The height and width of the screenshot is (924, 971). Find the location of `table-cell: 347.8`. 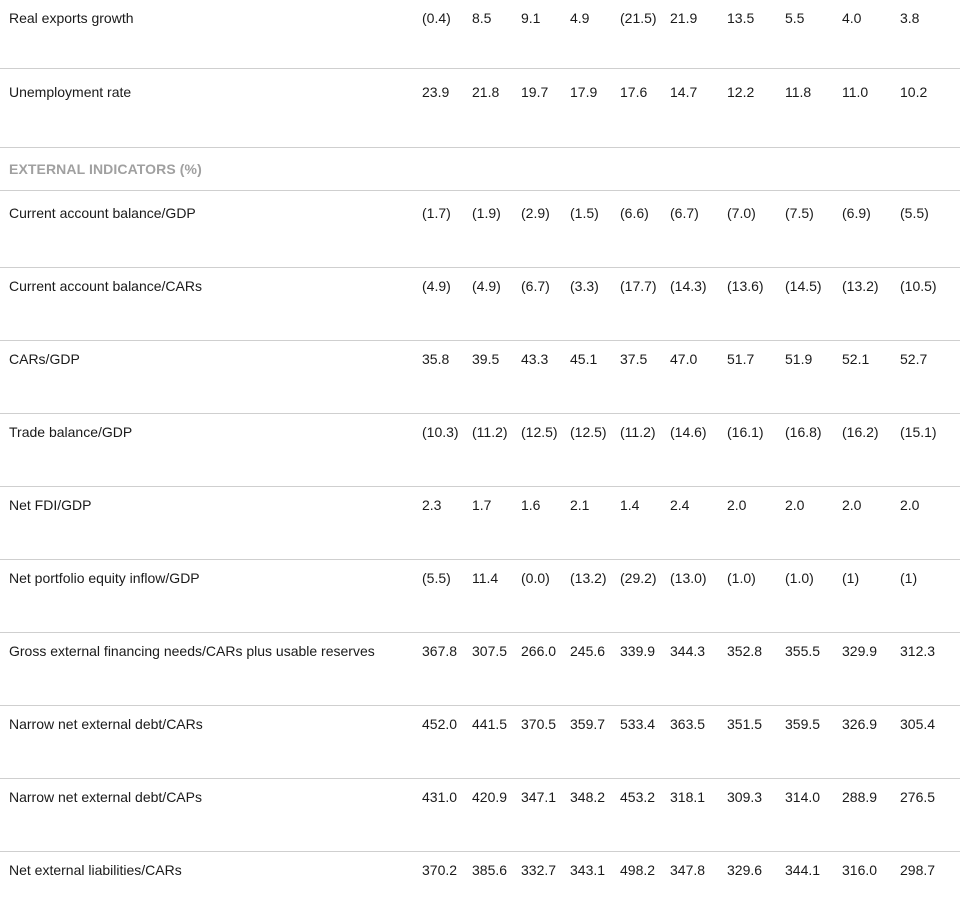

table-cell: 347.8 is located at coordinates (691, 888).